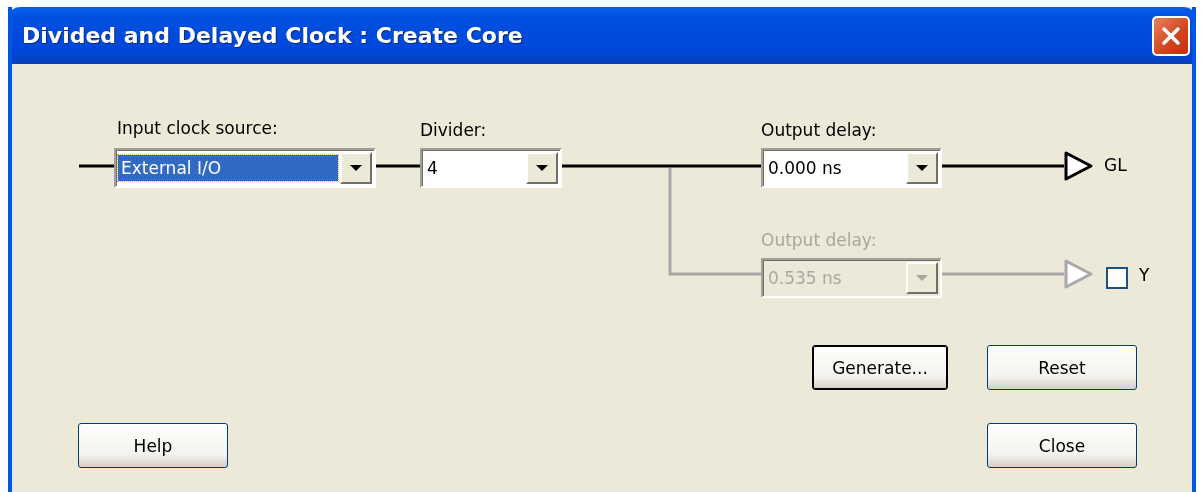 This screenshot has width=1202, height=492. What do you see at coordinates (1062, 367) in the screenshot?
I see `action-button: Reset` at bounding box center [1062, 367].